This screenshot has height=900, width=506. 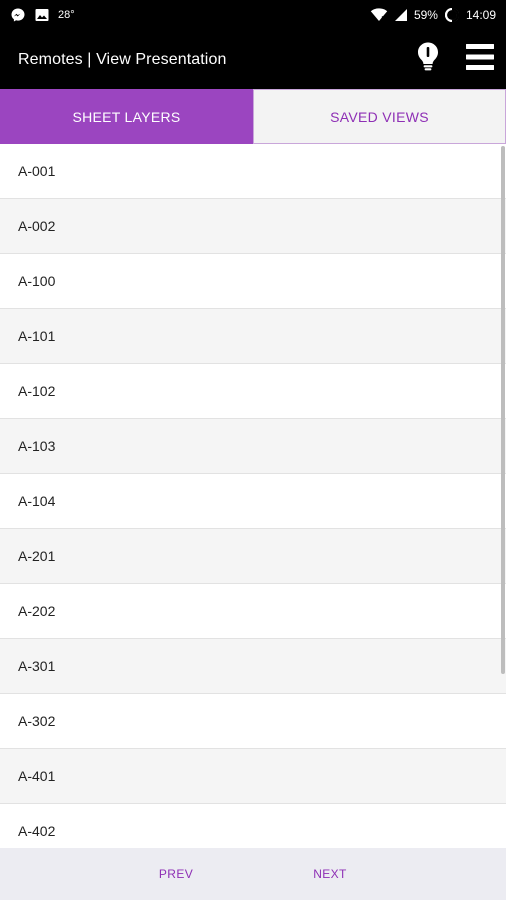 What do you see at coordinates (253, 666) in the screenshot?
I see `list-item: A-301` at bounding box center [253, 666].